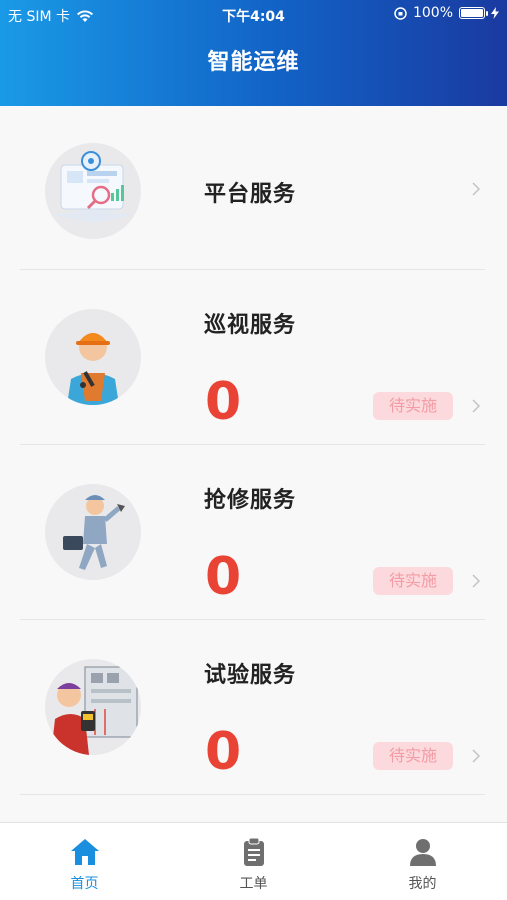  I want to click on tab-home: 首页, so click(84, 861).